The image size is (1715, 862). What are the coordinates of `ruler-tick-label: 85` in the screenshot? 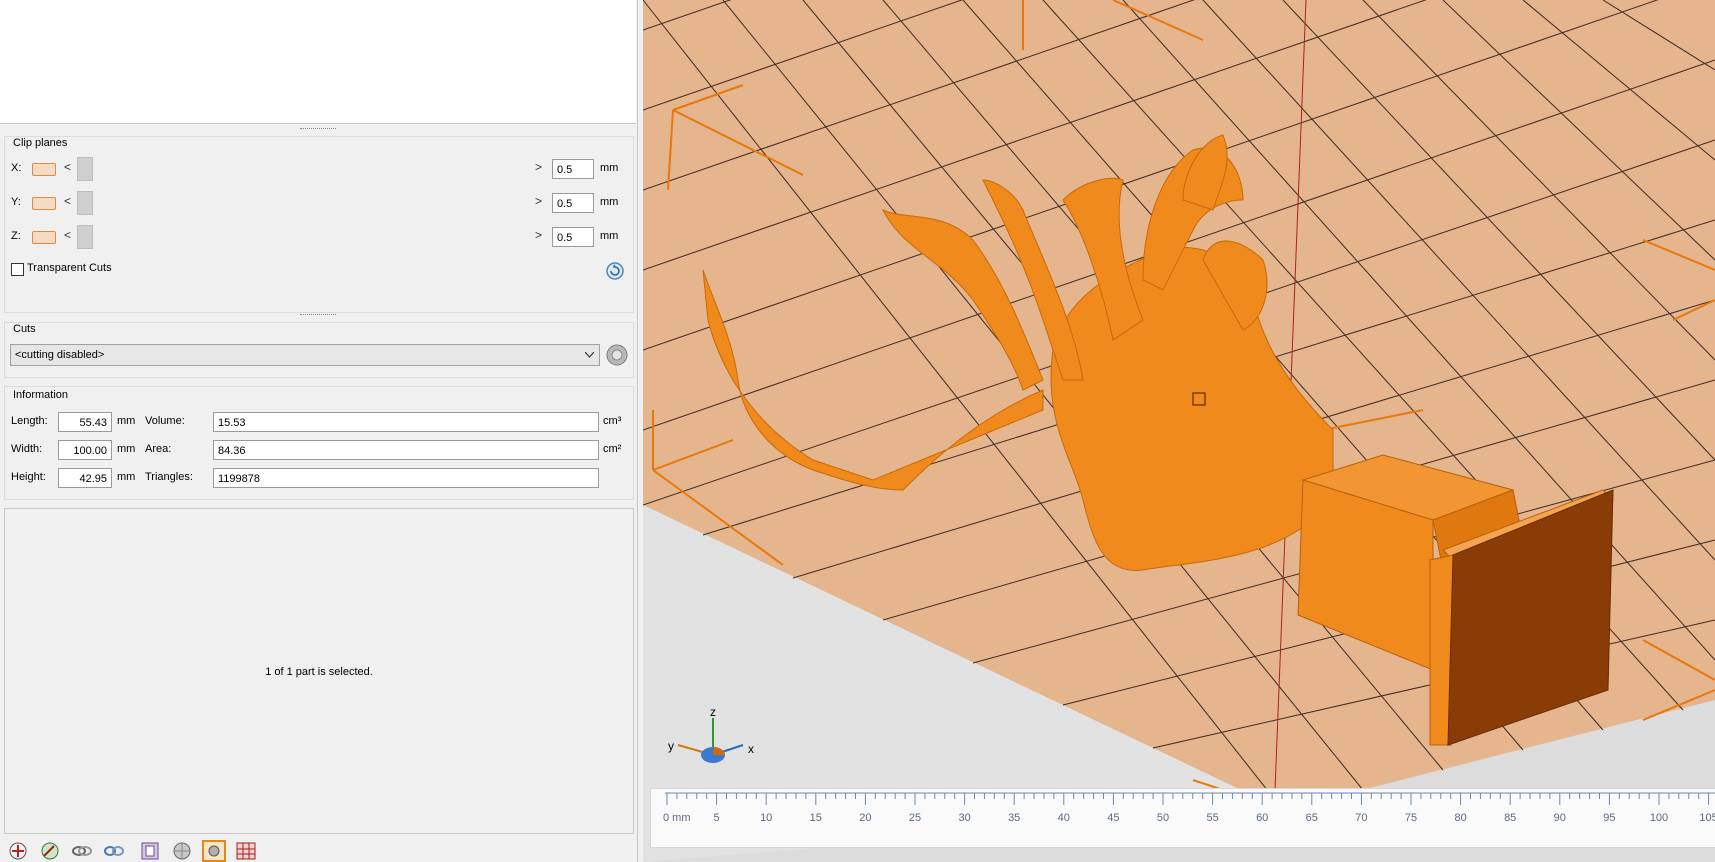 It's located at (1510, 818).